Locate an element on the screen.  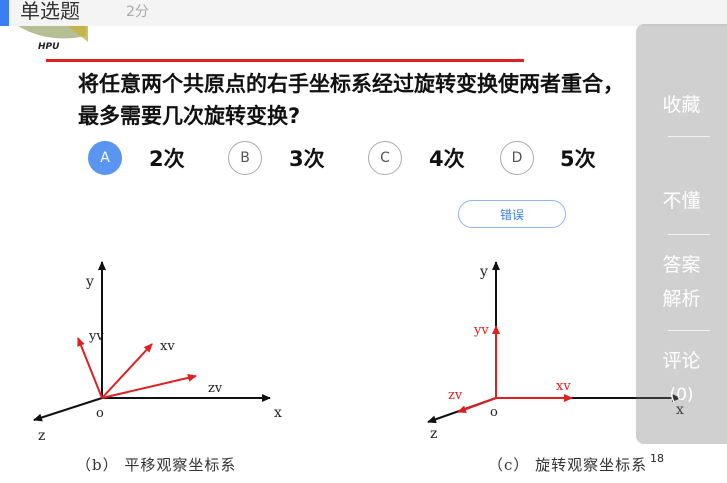
page-number: 18 is located at coordinates (657, 458).